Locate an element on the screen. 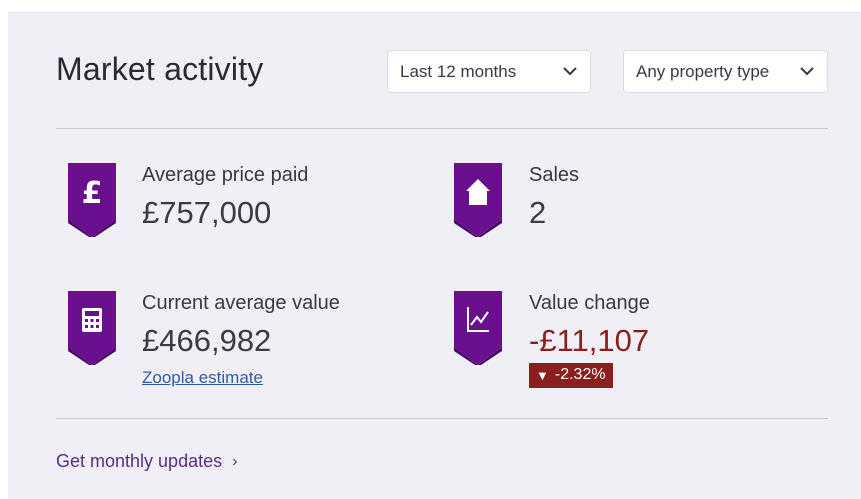 The width and height of the screenshot is (861, 499). average-price-label: Average price paid is located at coordinates (225, 175).